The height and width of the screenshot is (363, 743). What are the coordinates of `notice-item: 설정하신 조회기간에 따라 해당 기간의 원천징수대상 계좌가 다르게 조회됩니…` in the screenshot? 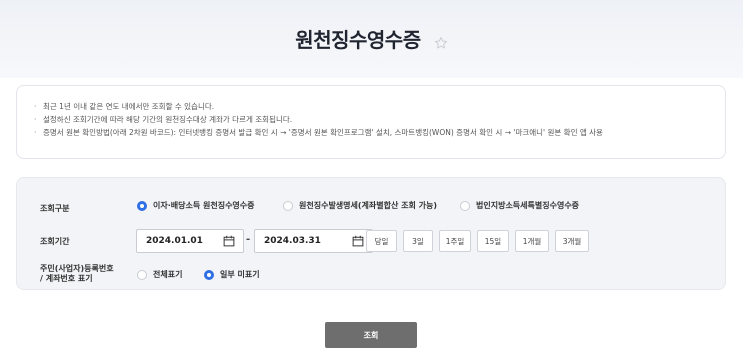 It's located at (379, 119).